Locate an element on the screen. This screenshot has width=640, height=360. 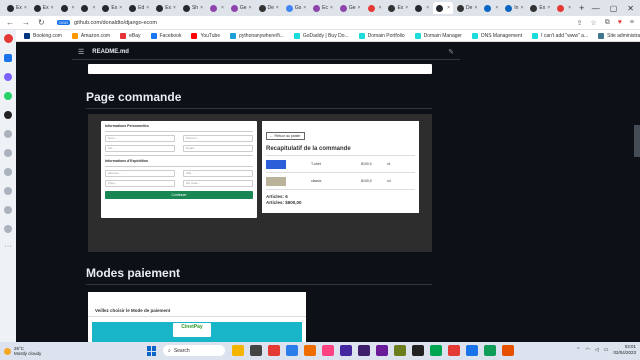
bookmark-item: Facebook is located at coordinates (165, 35).